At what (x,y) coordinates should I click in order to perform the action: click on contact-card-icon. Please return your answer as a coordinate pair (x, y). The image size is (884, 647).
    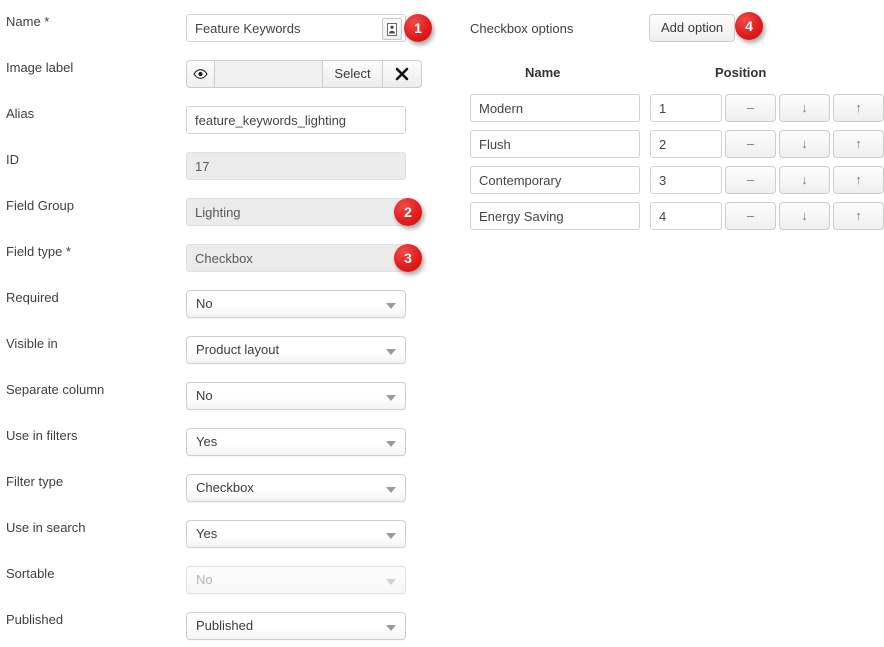
    Looking at the image, I should click on (392, 29).